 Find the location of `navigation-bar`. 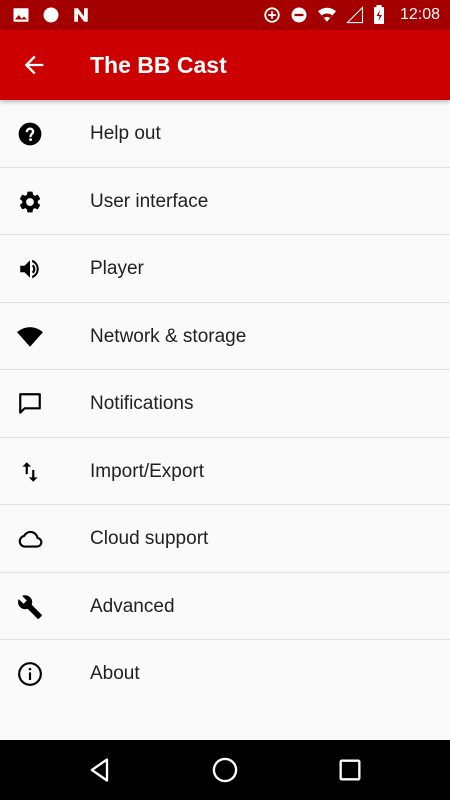

navigation-bar is located at coordinates (225, 770).